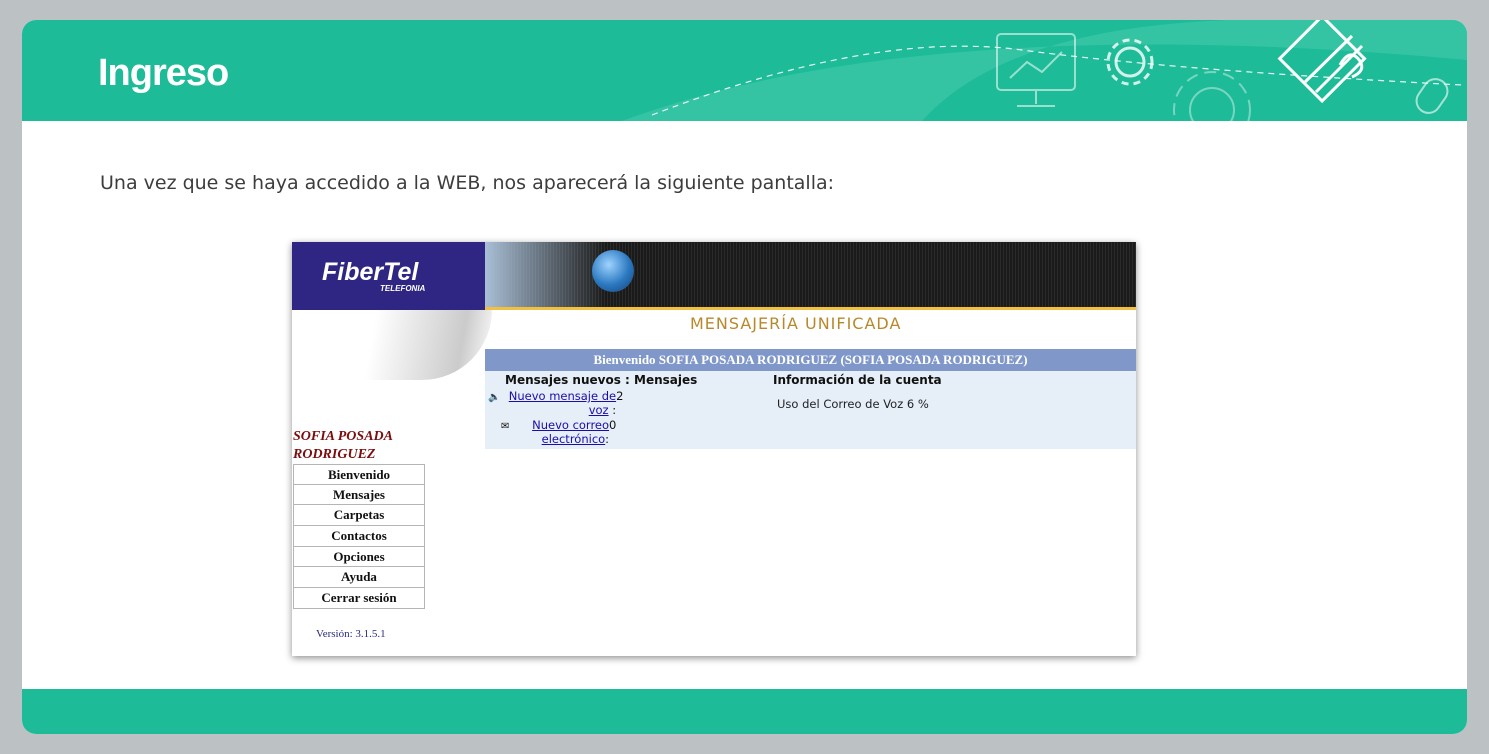 The width and height of the screenshot is (1489, 754). Describe the element at coordinates (403, 288) in the screenshot. I see `logo-subtext: TELEFONIA` at that location.